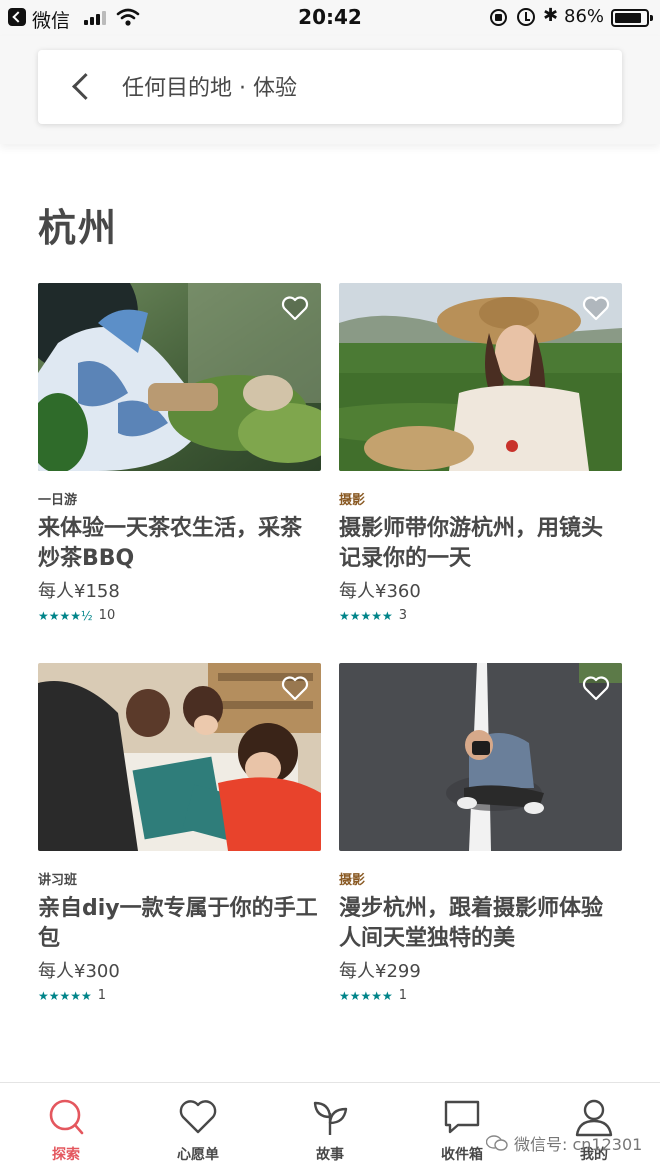 The image size is (660, 1173). What do you see at coordinates (403, 615) in the screenshot?
I see `review-count: 3` at bounding box center [403, 615].